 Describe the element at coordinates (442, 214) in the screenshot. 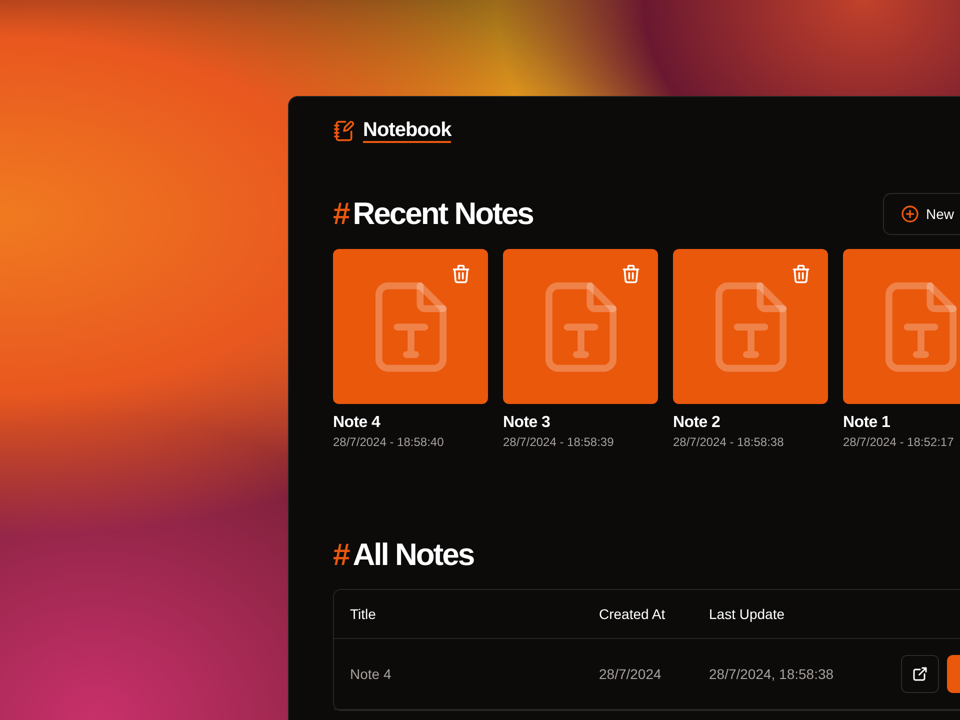

I see `section-heading: Recent Notes` at that location.